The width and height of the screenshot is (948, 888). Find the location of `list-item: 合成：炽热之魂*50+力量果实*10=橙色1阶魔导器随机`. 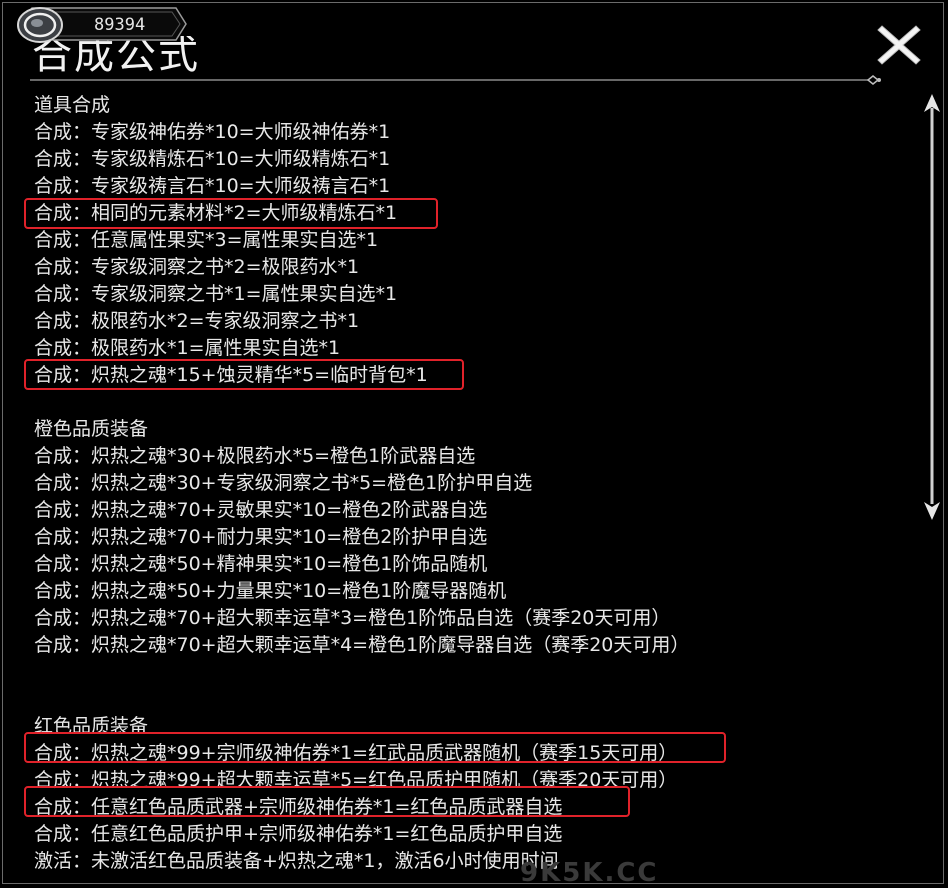

list-item: 合成：炽热之魂*50+力量果实*10=橙色1阶魔导器随机 is located at coordinates (270, 591).